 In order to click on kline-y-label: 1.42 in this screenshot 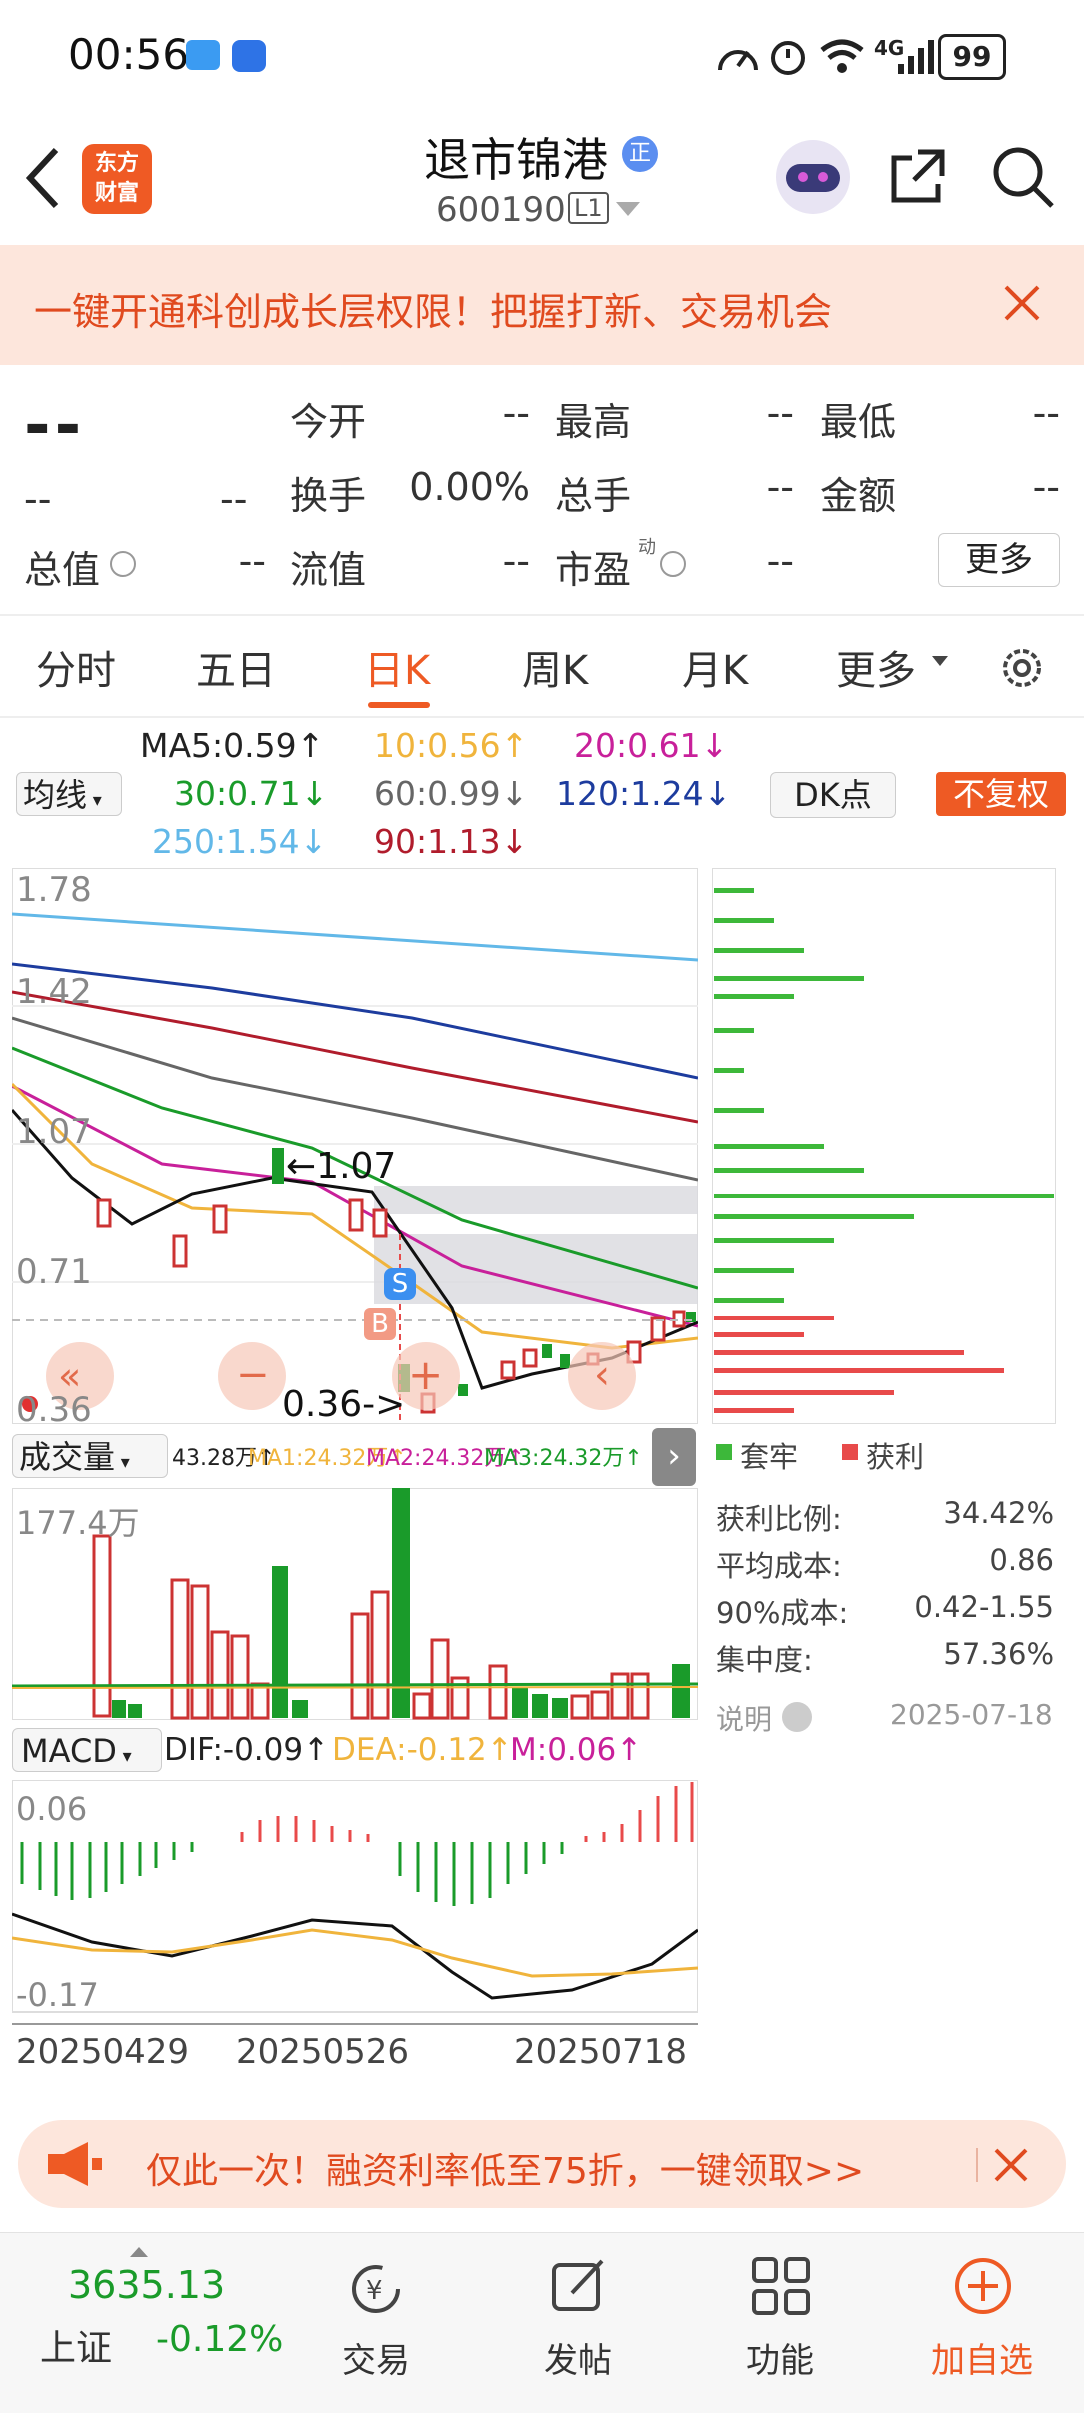, I will do `click(54, 992)`.